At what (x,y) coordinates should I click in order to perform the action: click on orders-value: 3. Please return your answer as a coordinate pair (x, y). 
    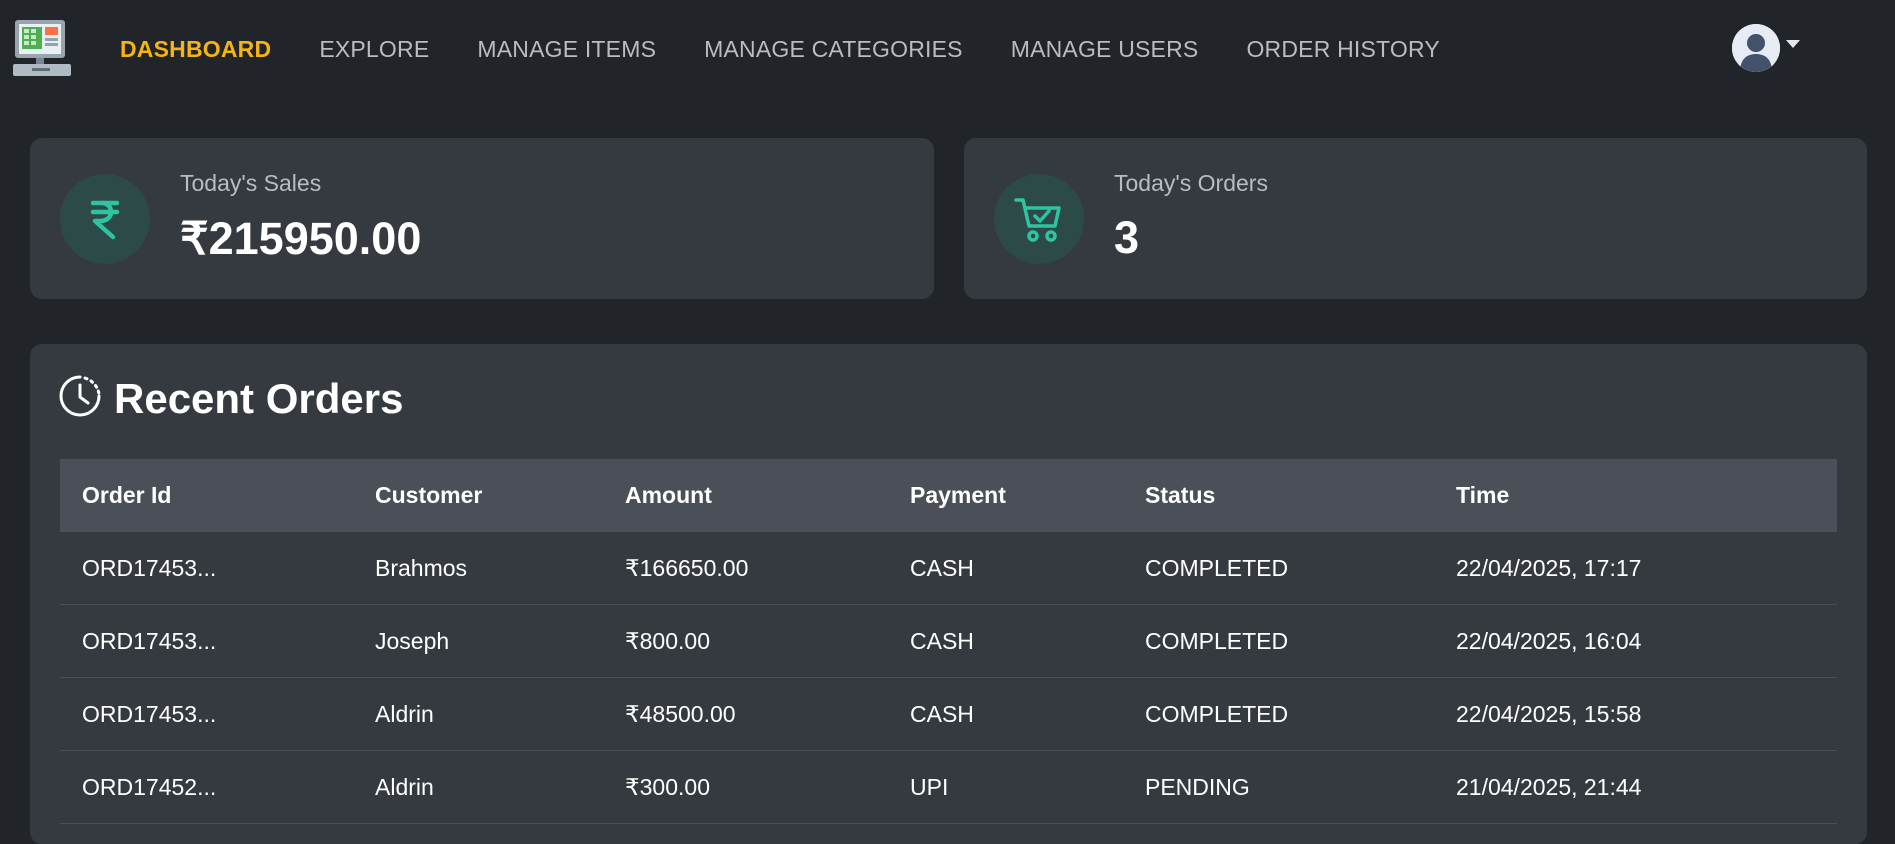
    Looking at the image, I should click on (1127, 237).